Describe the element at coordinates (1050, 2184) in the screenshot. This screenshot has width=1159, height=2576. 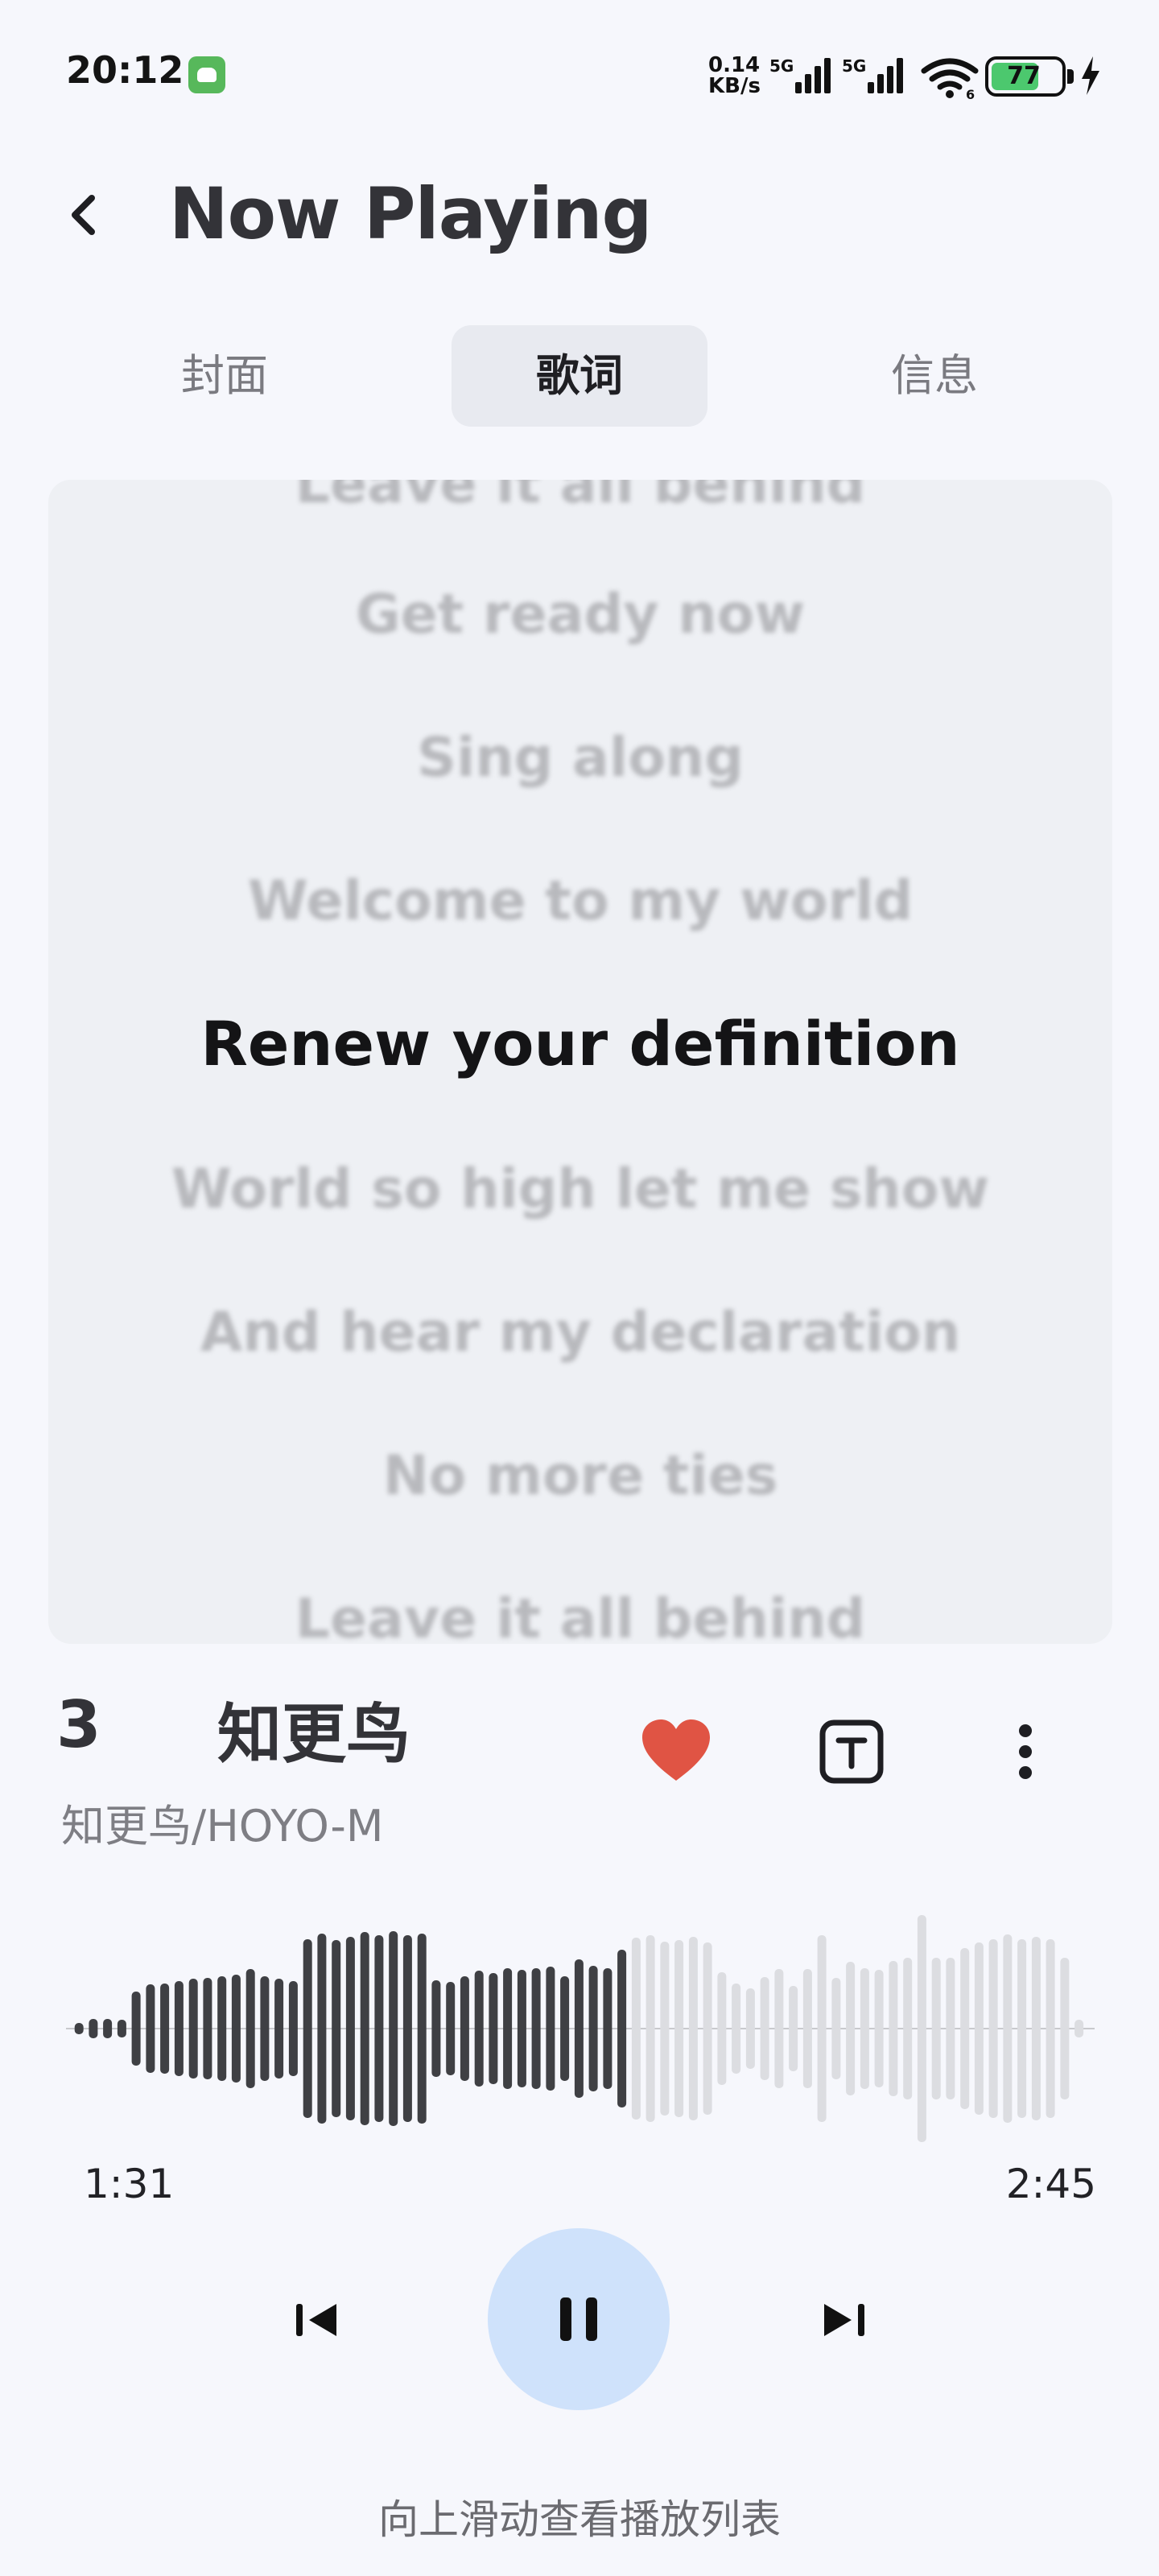
I see `total-duration: 2:45` at that location.